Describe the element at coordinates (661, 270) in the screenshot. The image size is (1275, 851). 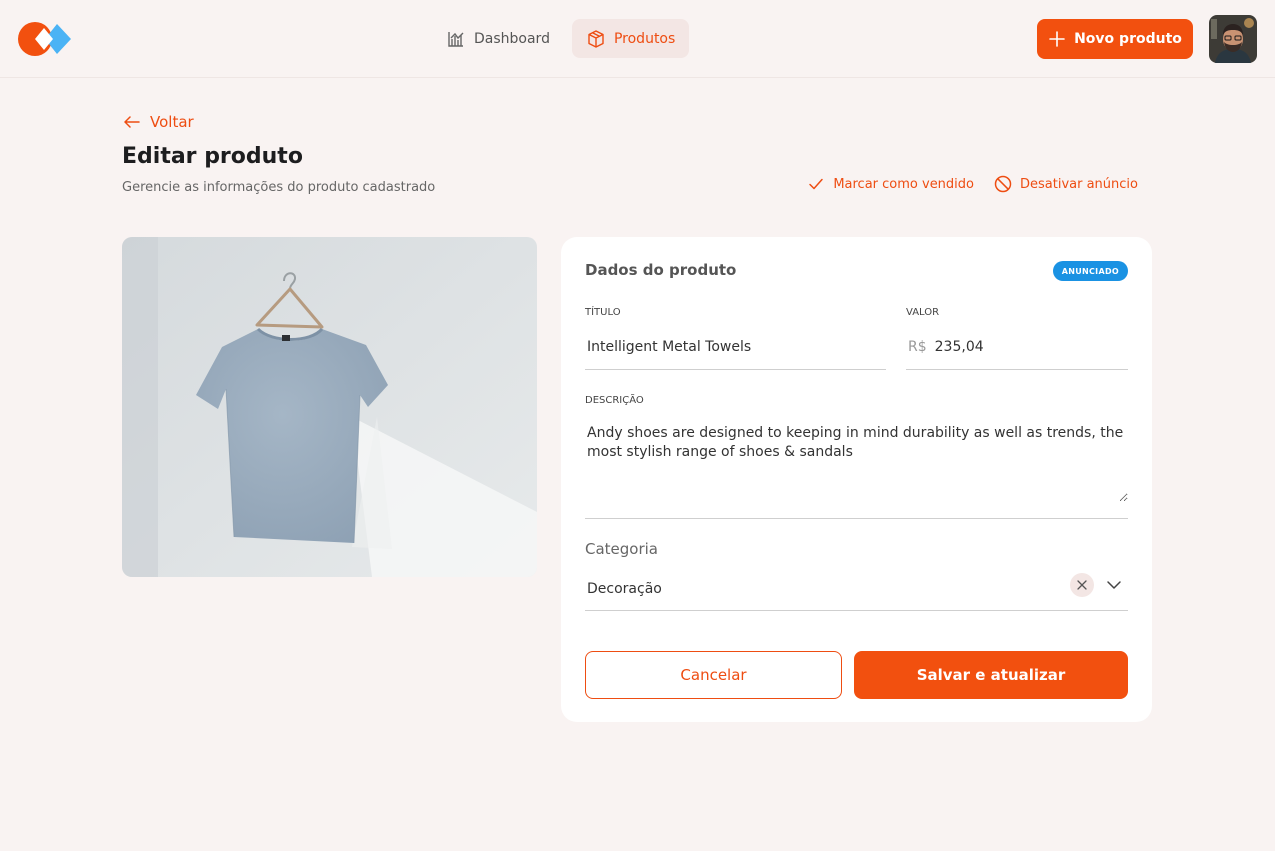
I see `form-title: Dados do produto` at that location.